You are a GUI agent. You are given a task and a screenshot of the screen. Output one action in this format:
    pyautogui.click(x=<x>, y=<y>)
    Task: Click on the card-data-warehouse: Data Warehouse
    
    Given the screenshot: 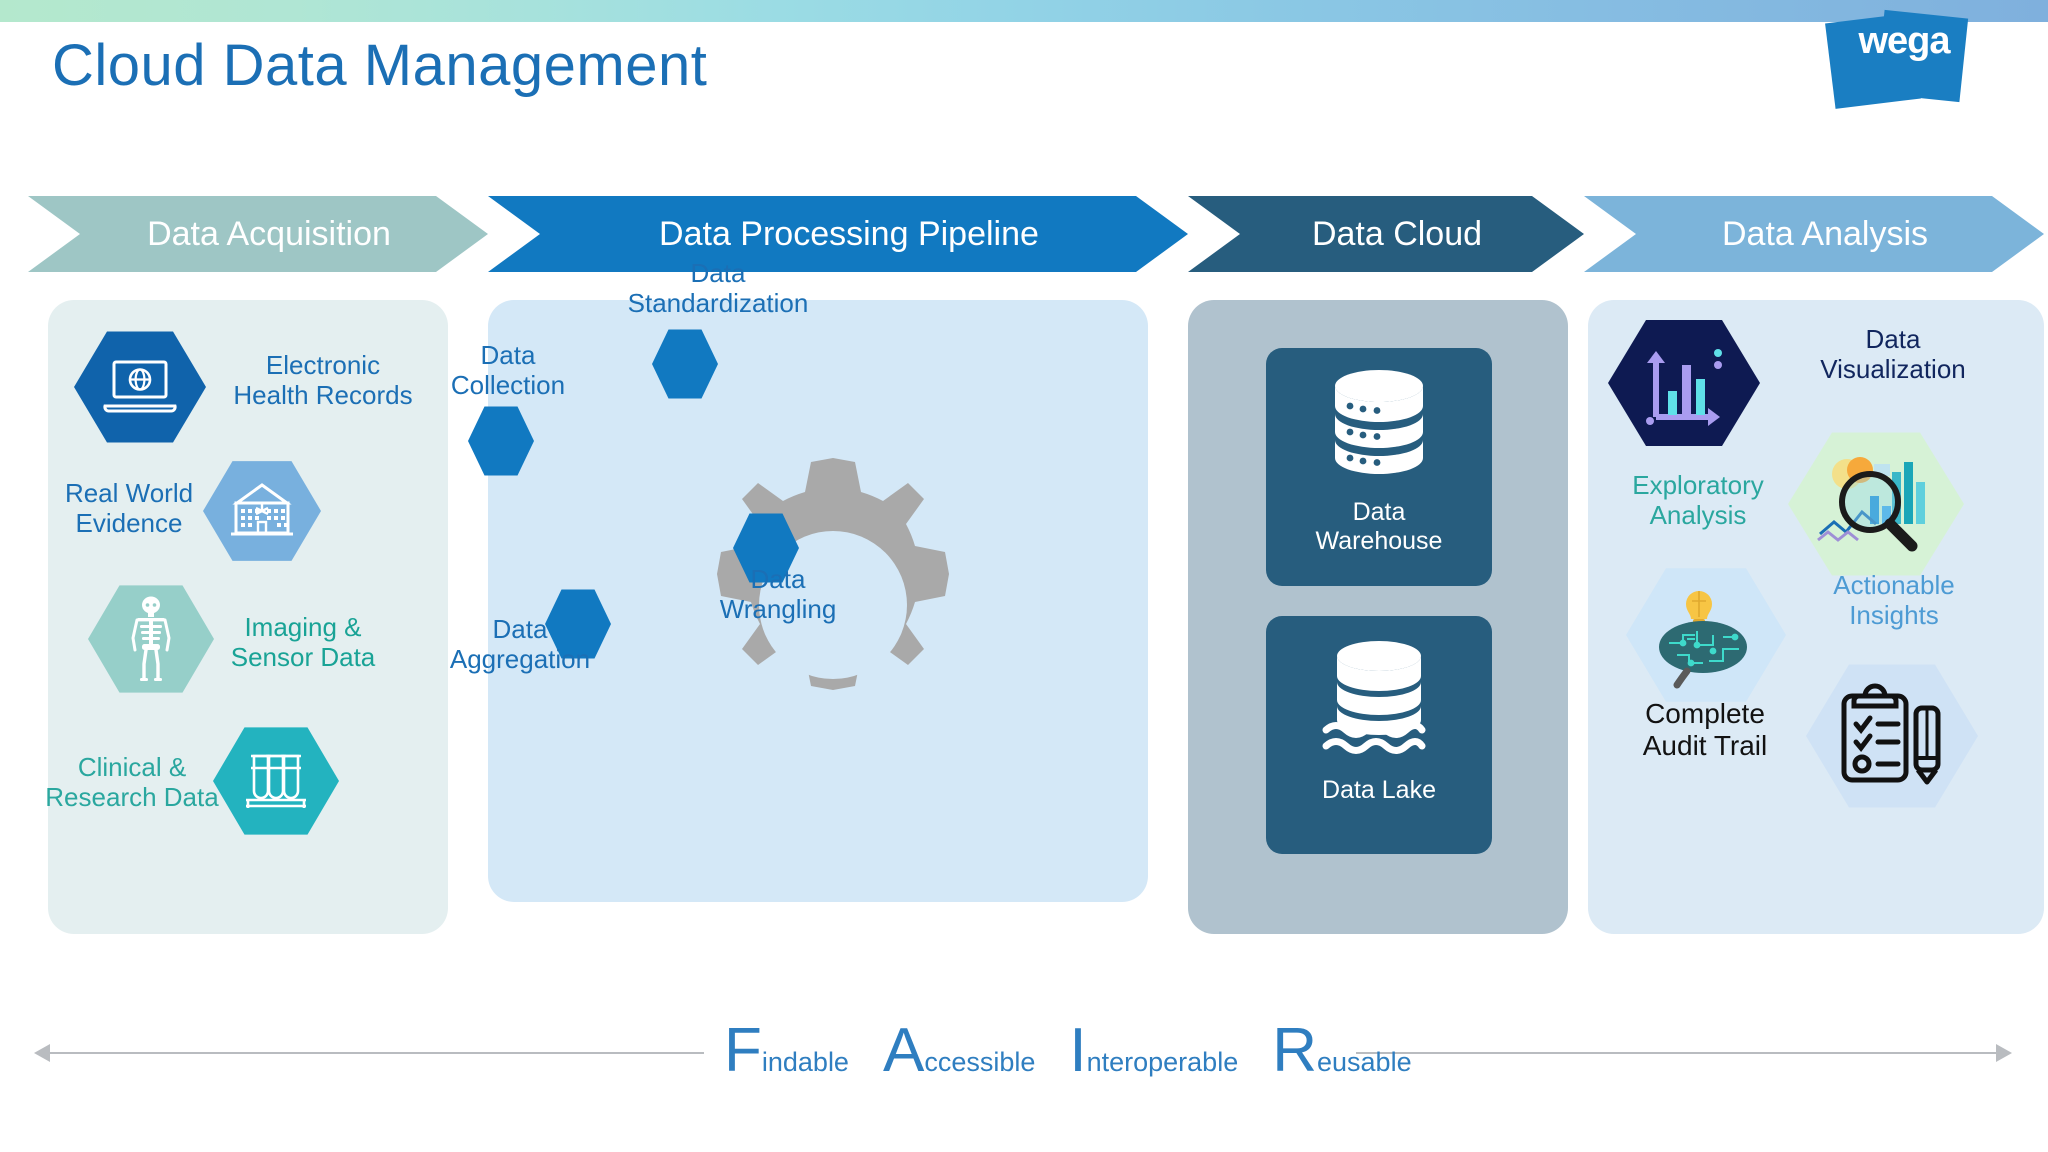 What is the action you would take?
    pyautogui.click(x=1379, y=467)
    